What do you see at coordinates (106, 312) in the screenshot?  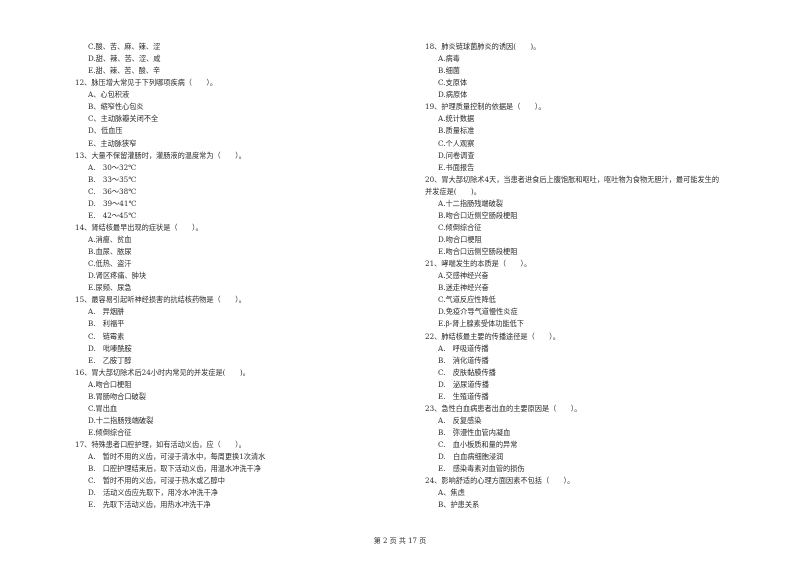 I see `answer-option: A. 异烟肼` at bounding box center [106, 312].